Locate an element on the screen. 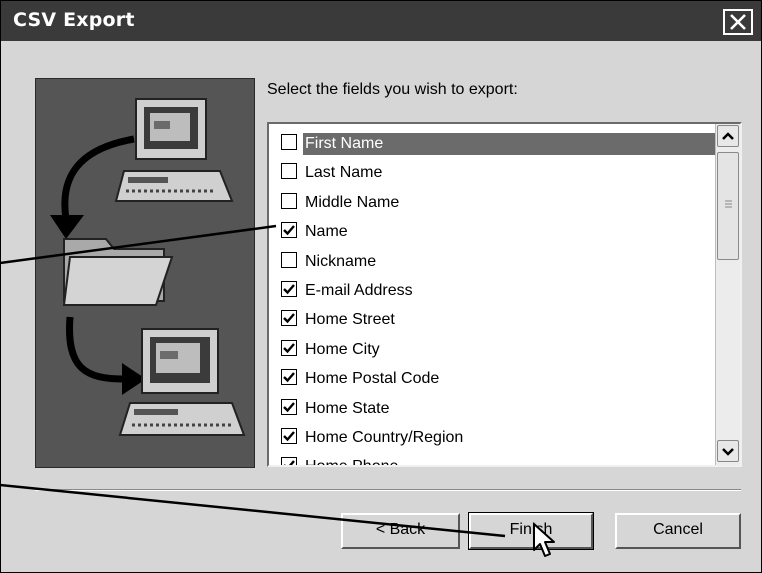 Image resolution: width=762 pixels, height=573 pixels. field-item: Home State is located at coordinates (492, 408).